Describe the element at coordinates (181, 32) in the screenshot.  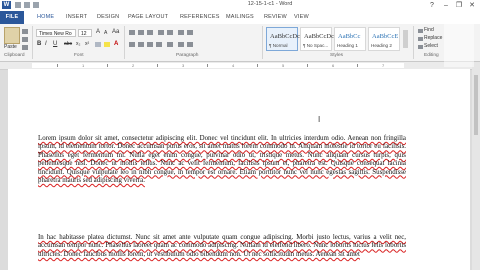
I see `sort-icon` at that location.